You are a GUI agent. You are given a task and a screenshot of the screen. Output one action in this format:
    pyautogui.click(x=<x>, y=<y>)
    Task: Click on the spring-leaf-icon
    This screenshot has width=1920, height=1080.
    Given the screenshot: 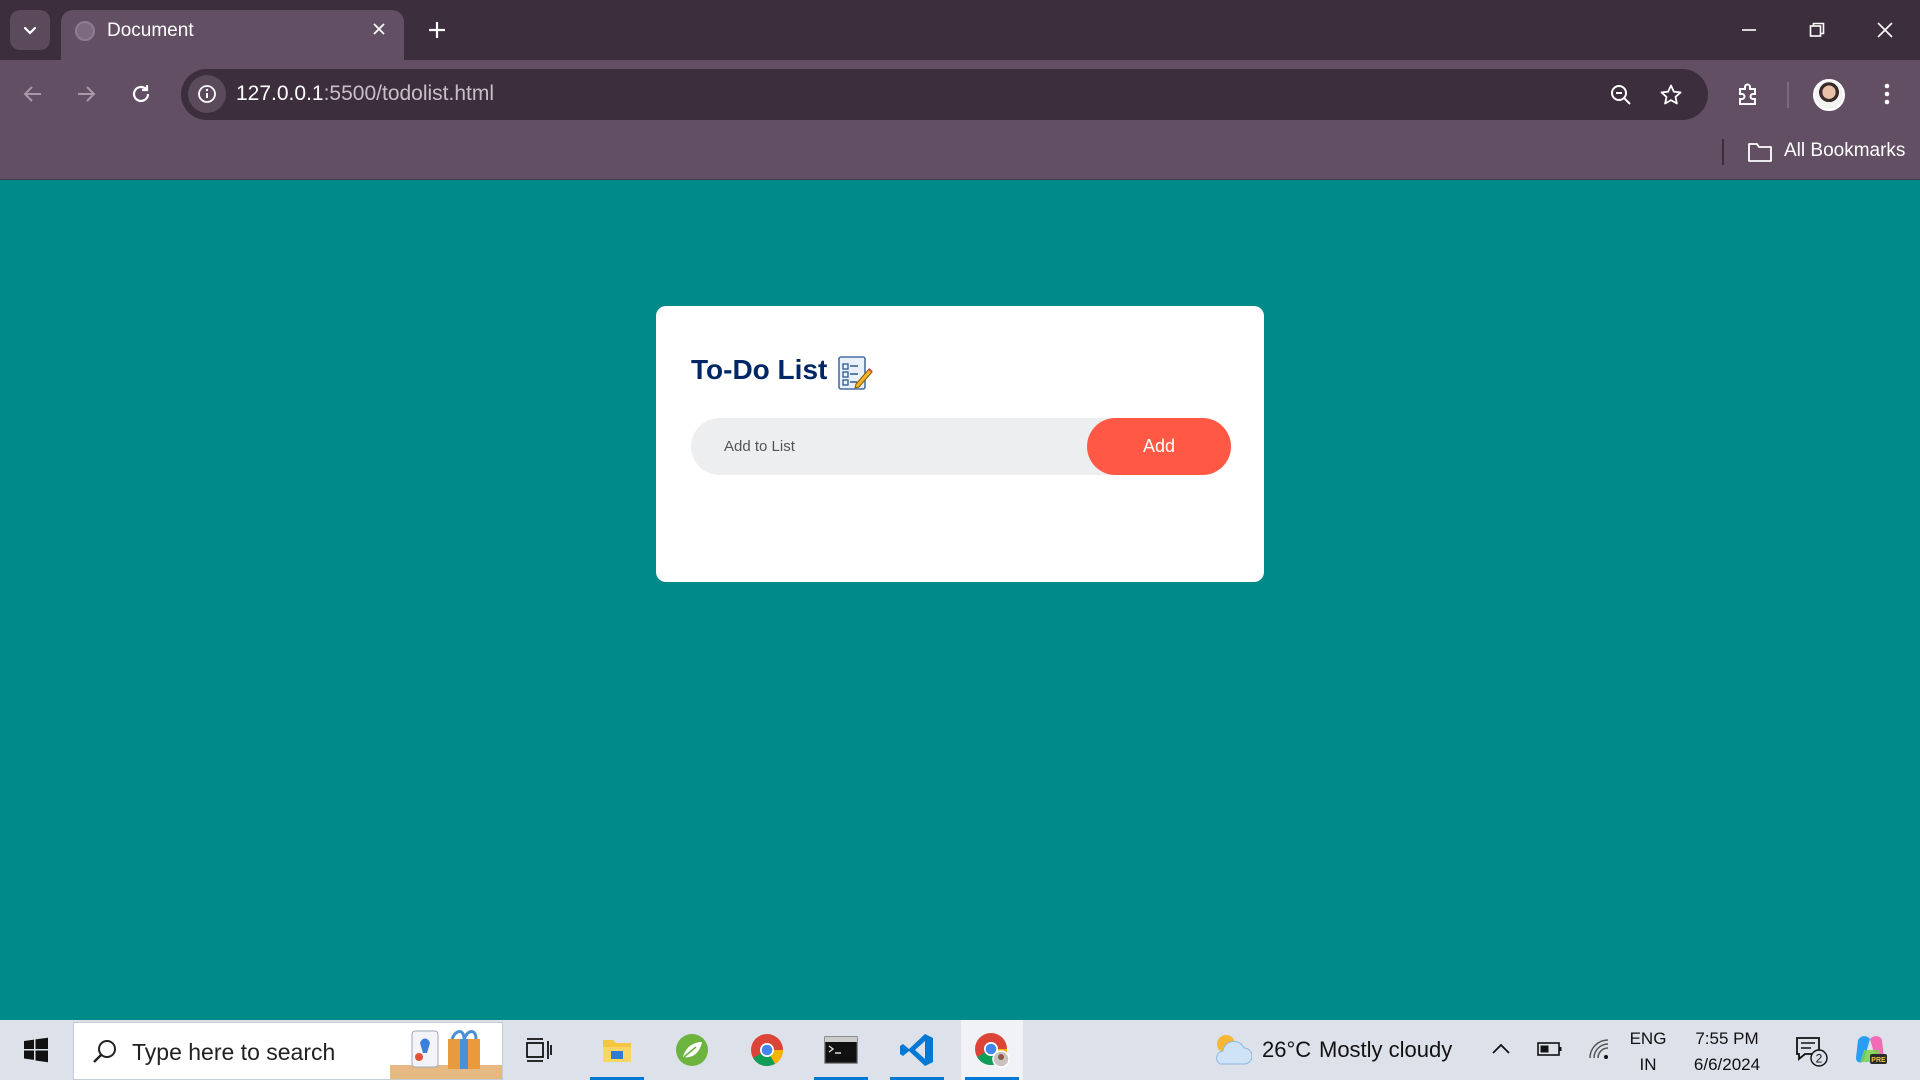 What is the action you would take?
    pyautogui.click(x=692, y=1050)
    